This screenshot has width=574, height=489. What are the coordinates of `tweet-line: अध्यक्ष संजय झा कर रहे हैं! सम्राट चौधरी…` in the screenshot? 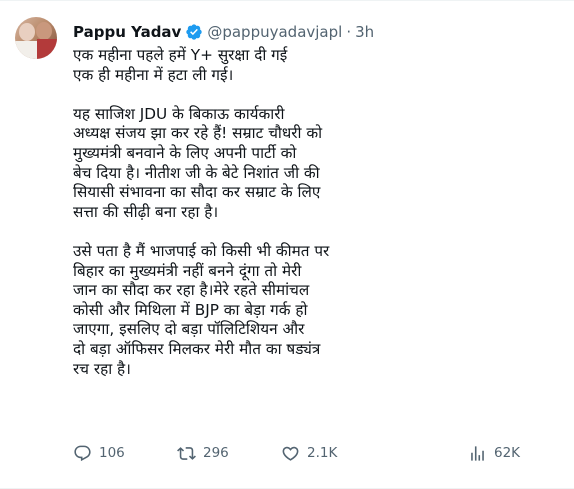 It's located at (198, 133).